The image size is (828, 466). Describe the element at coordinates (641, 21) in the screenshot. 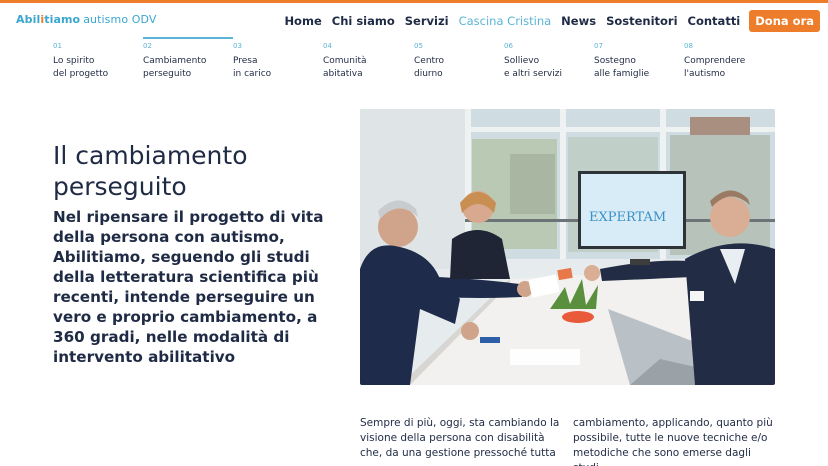

I see `nav-item-sostenitori: Sostenitori` at that location.